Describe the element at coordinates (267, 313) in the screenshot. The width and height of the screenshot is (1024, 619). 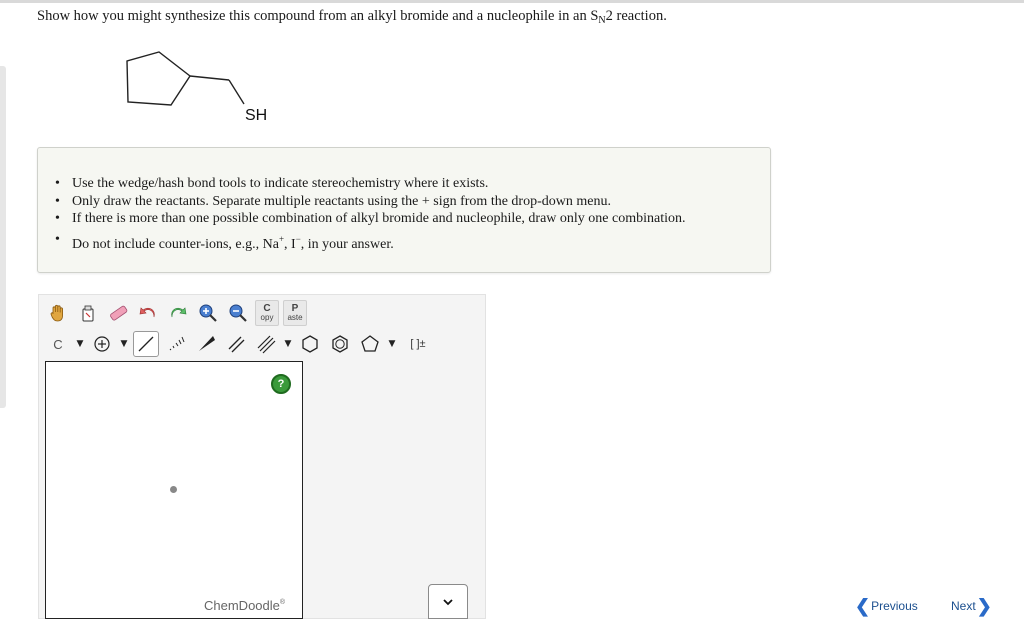
I see `copy-button: C opy` at that location.